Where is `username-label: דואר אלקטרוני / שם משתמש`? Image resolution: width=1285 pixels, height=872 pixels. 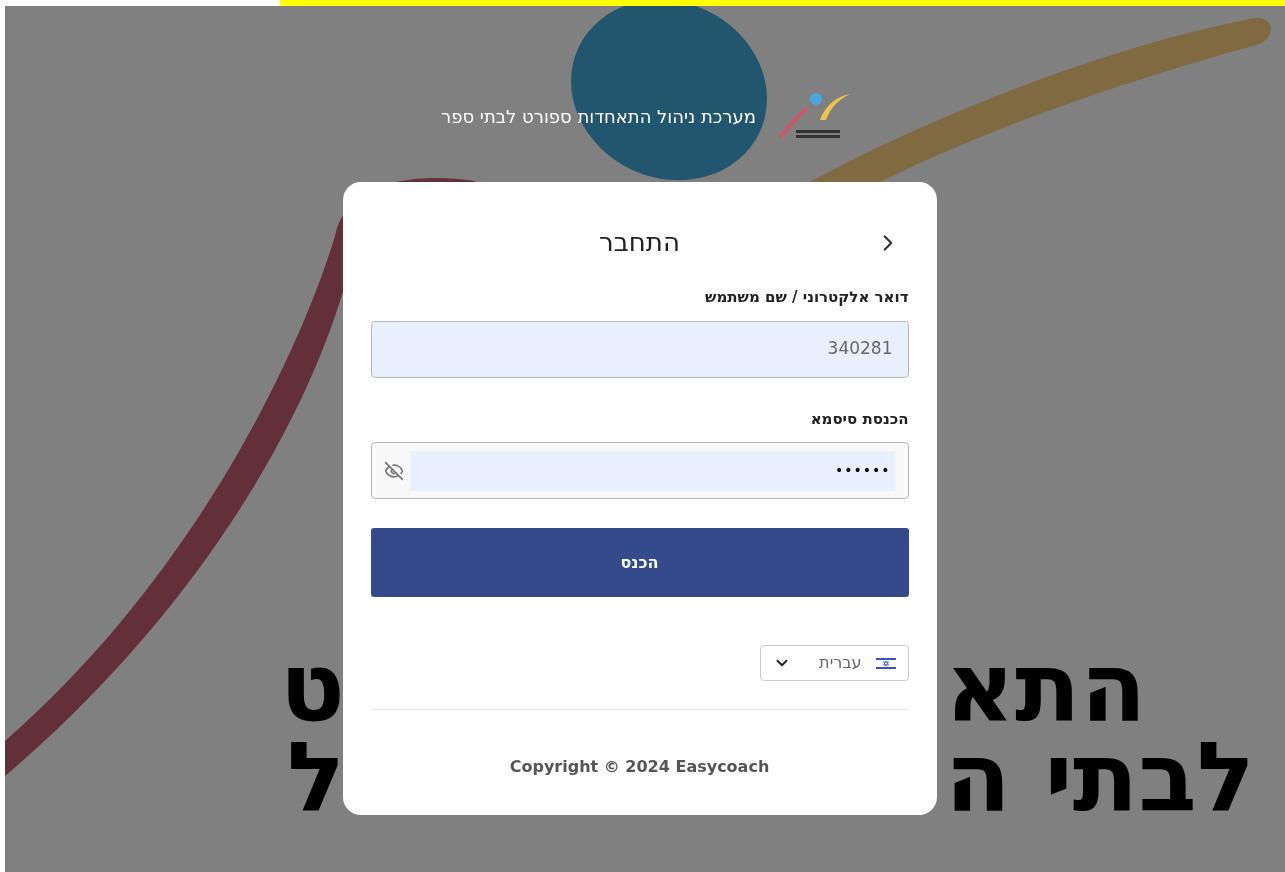 username-label: דואר אלקטרוני / שם משתמש is located at coordinates (806, 297).